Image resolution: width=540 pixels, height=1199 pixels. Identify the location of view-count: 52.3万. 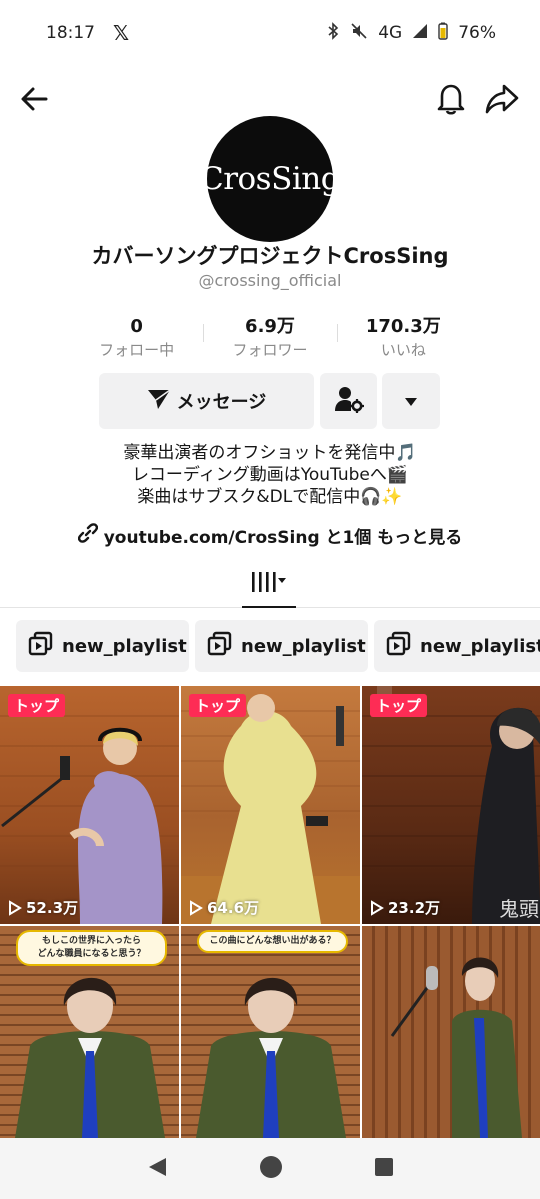
(43, 907).